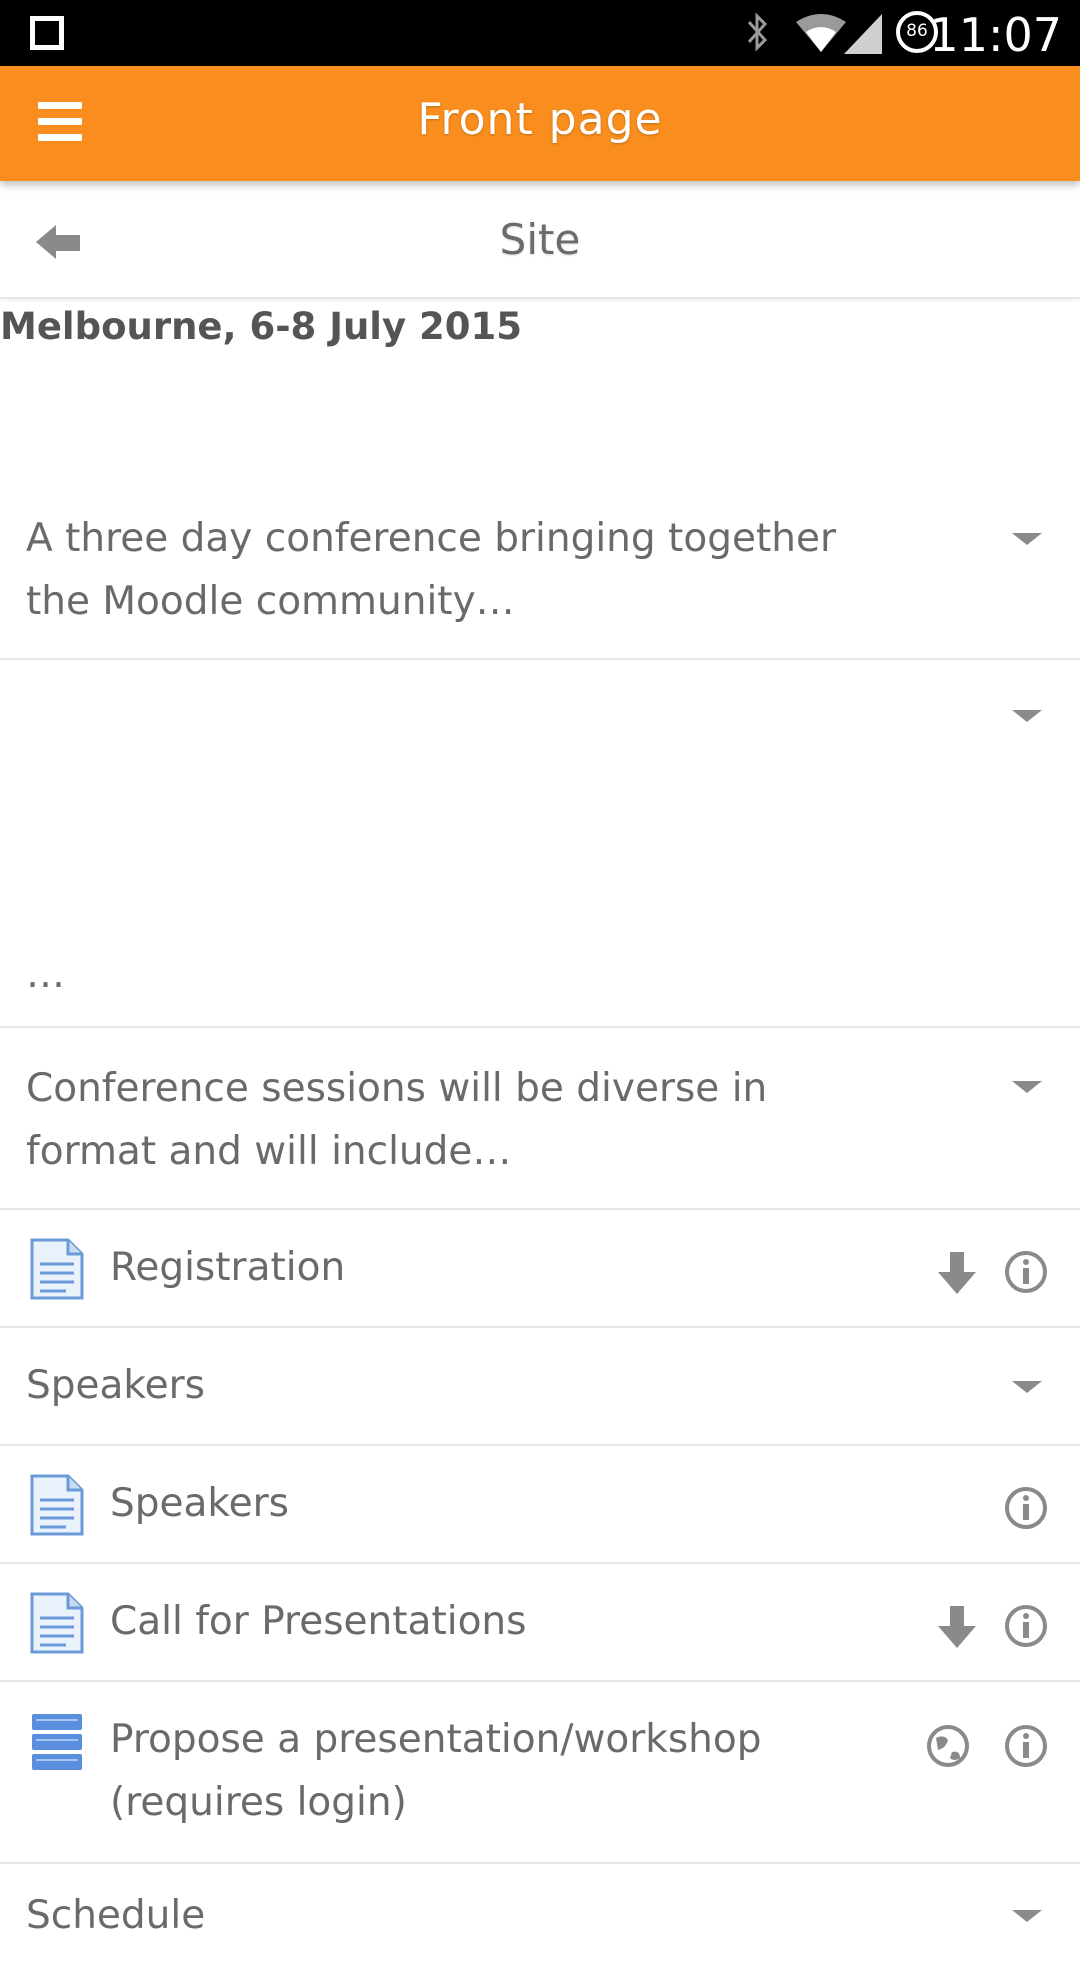 The image size is (1080, 1982). I want to click on section-title: Site, so click(540, 239).